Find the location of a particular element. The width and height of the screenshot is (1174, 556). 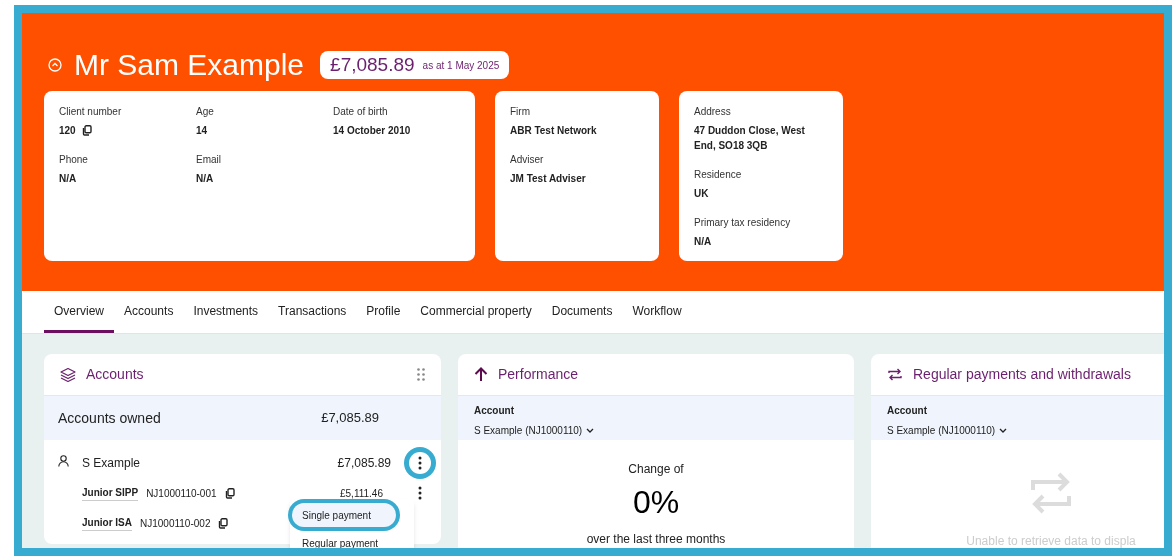

panel-title: Regular payments and withdrawals is located at coordinates (1022, 374).